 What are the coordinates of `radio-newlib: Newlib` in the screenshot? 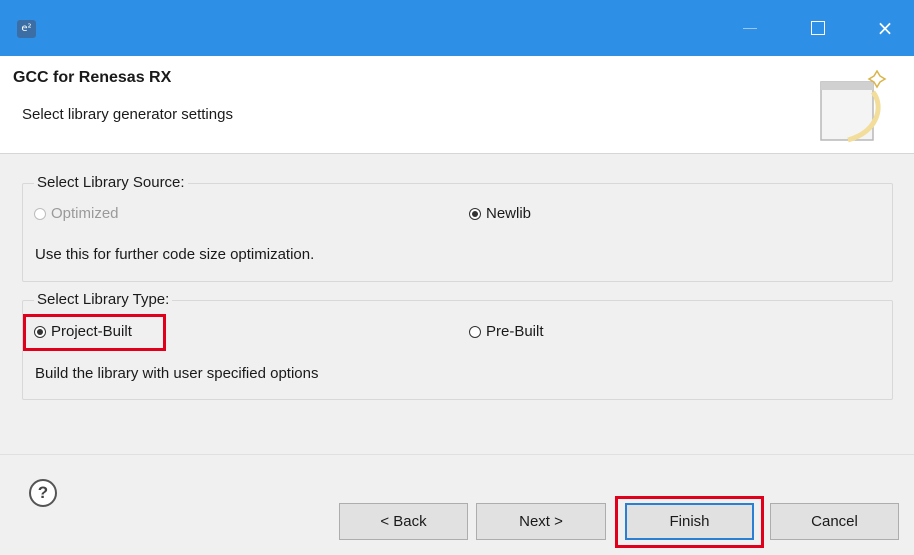 It's located at (500, 213).